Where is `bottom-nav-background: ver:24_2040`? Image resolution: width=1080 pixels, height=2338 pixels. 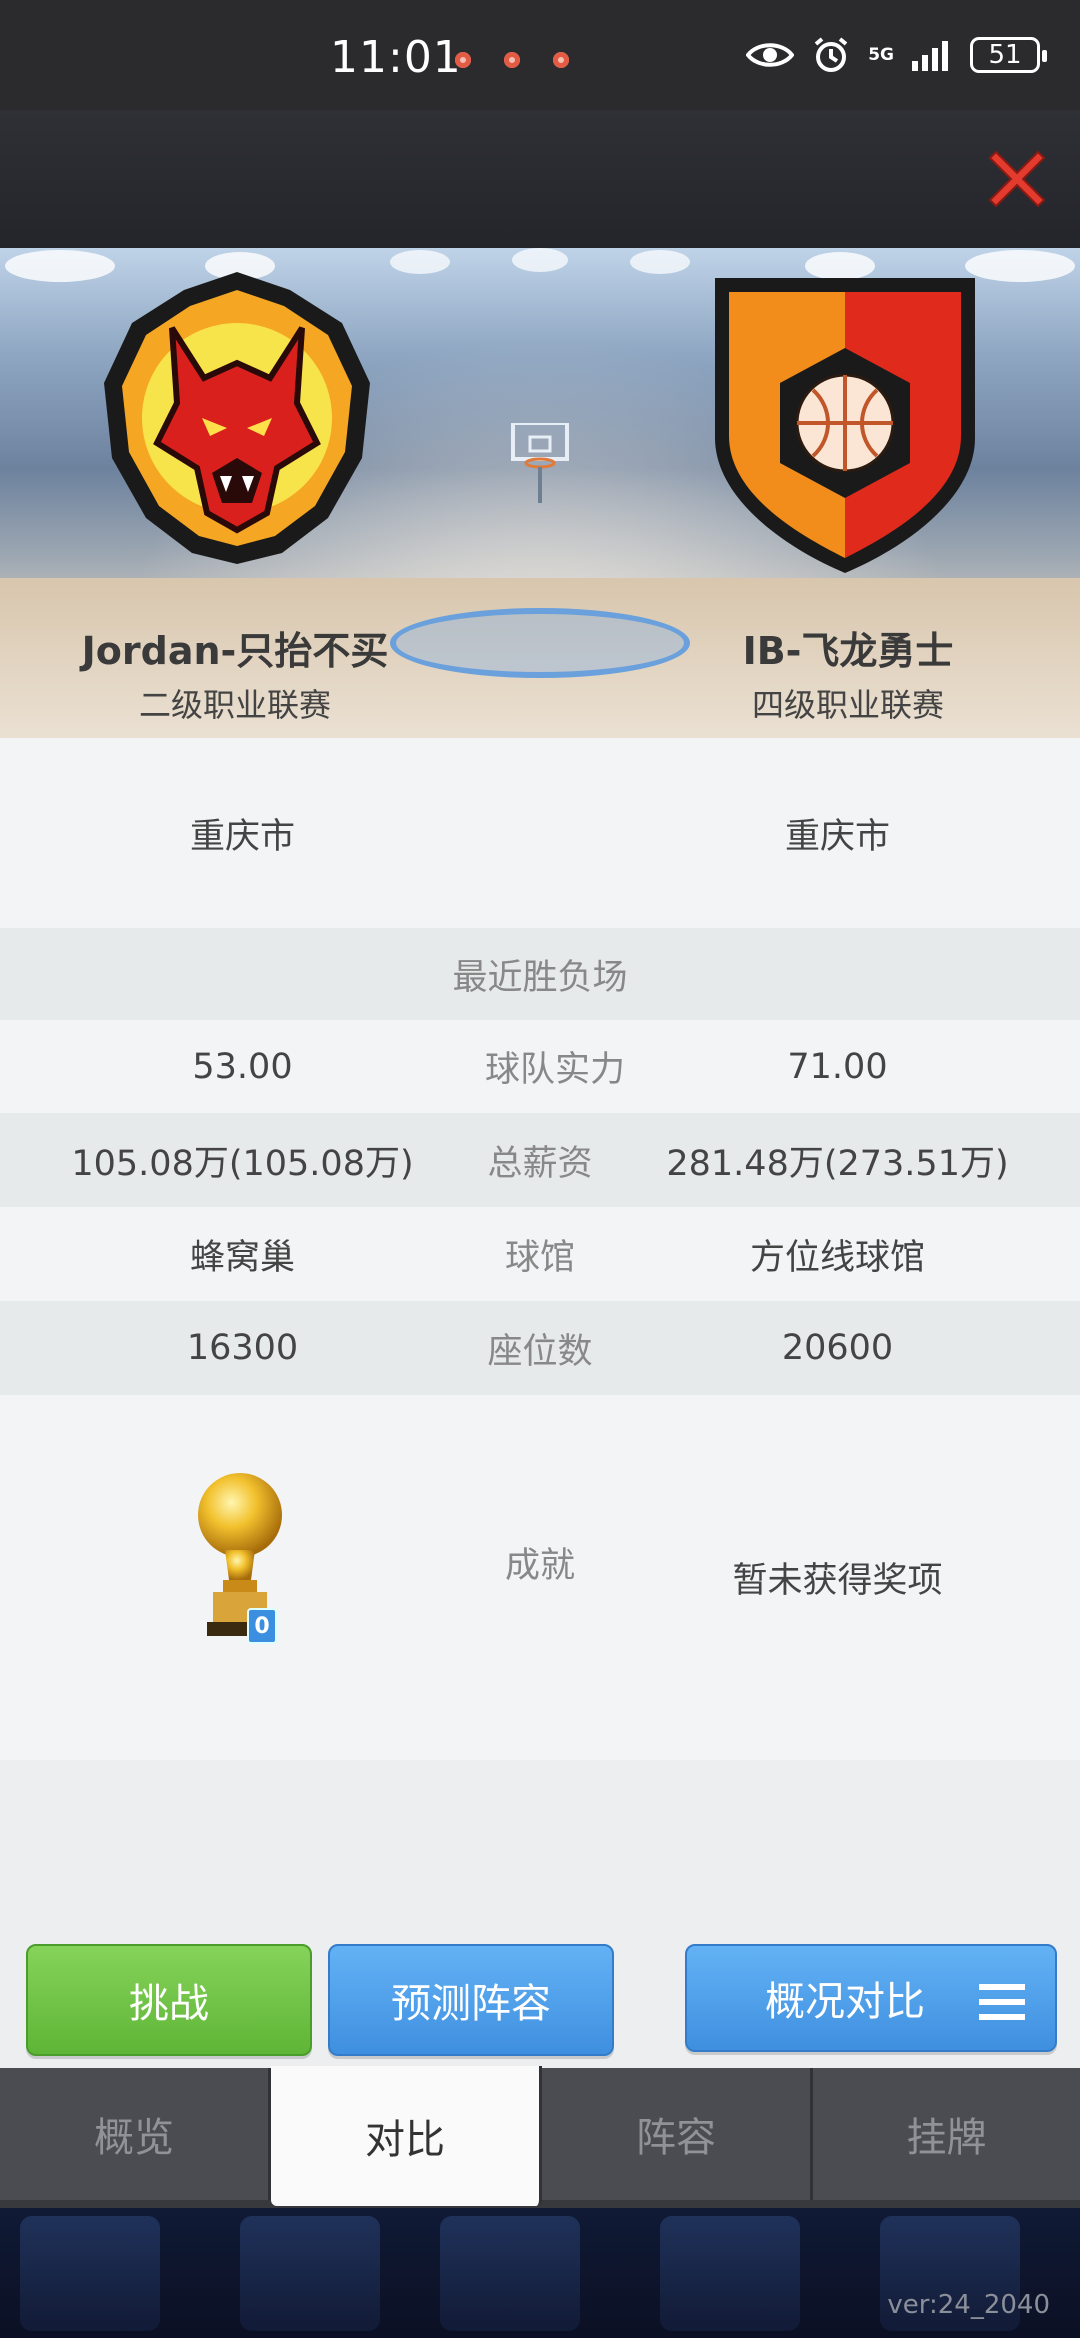 bottom-nav-background: ver:24_2040 is located at coordinates (540, 2273).